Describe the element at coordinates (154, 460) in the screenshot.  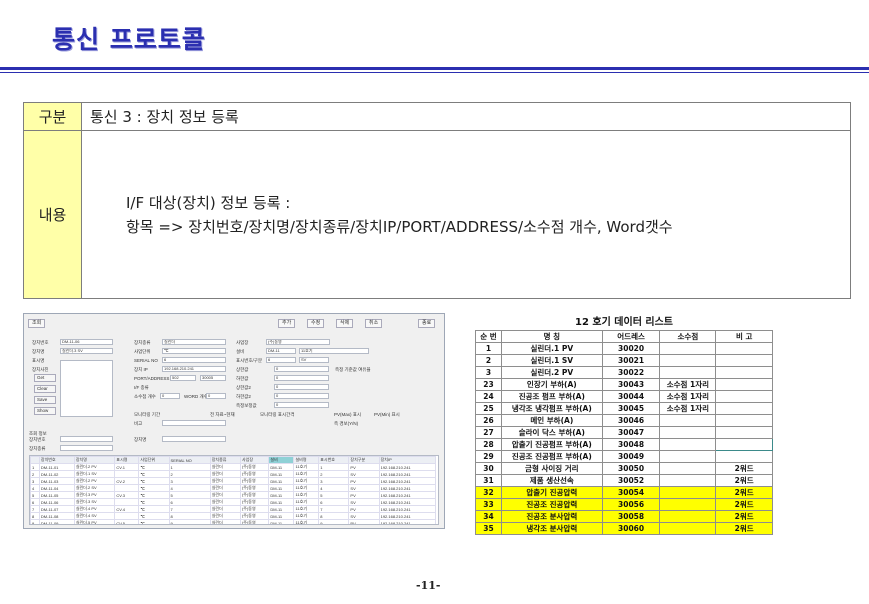
I see `grid-header-cell: 사업단위` at that location.